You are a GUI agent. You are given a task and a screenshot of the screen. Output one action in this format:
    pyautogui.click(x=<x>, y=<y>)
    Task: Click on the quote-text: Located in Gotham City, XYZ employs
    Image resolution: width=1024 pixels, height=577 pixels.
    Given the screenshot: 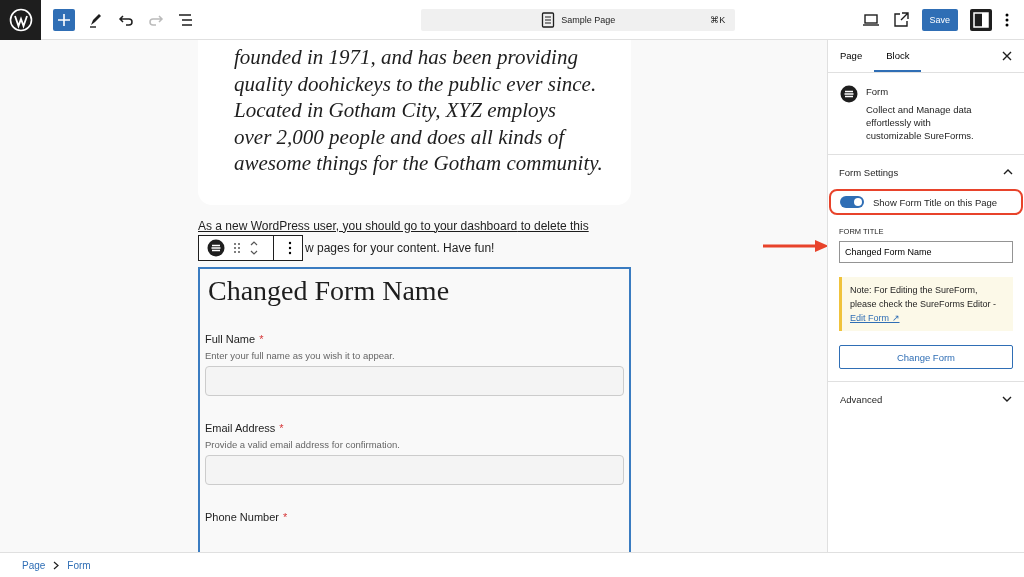 What is the action you would take?
    pyautogui.click(x=395, y=110)
    